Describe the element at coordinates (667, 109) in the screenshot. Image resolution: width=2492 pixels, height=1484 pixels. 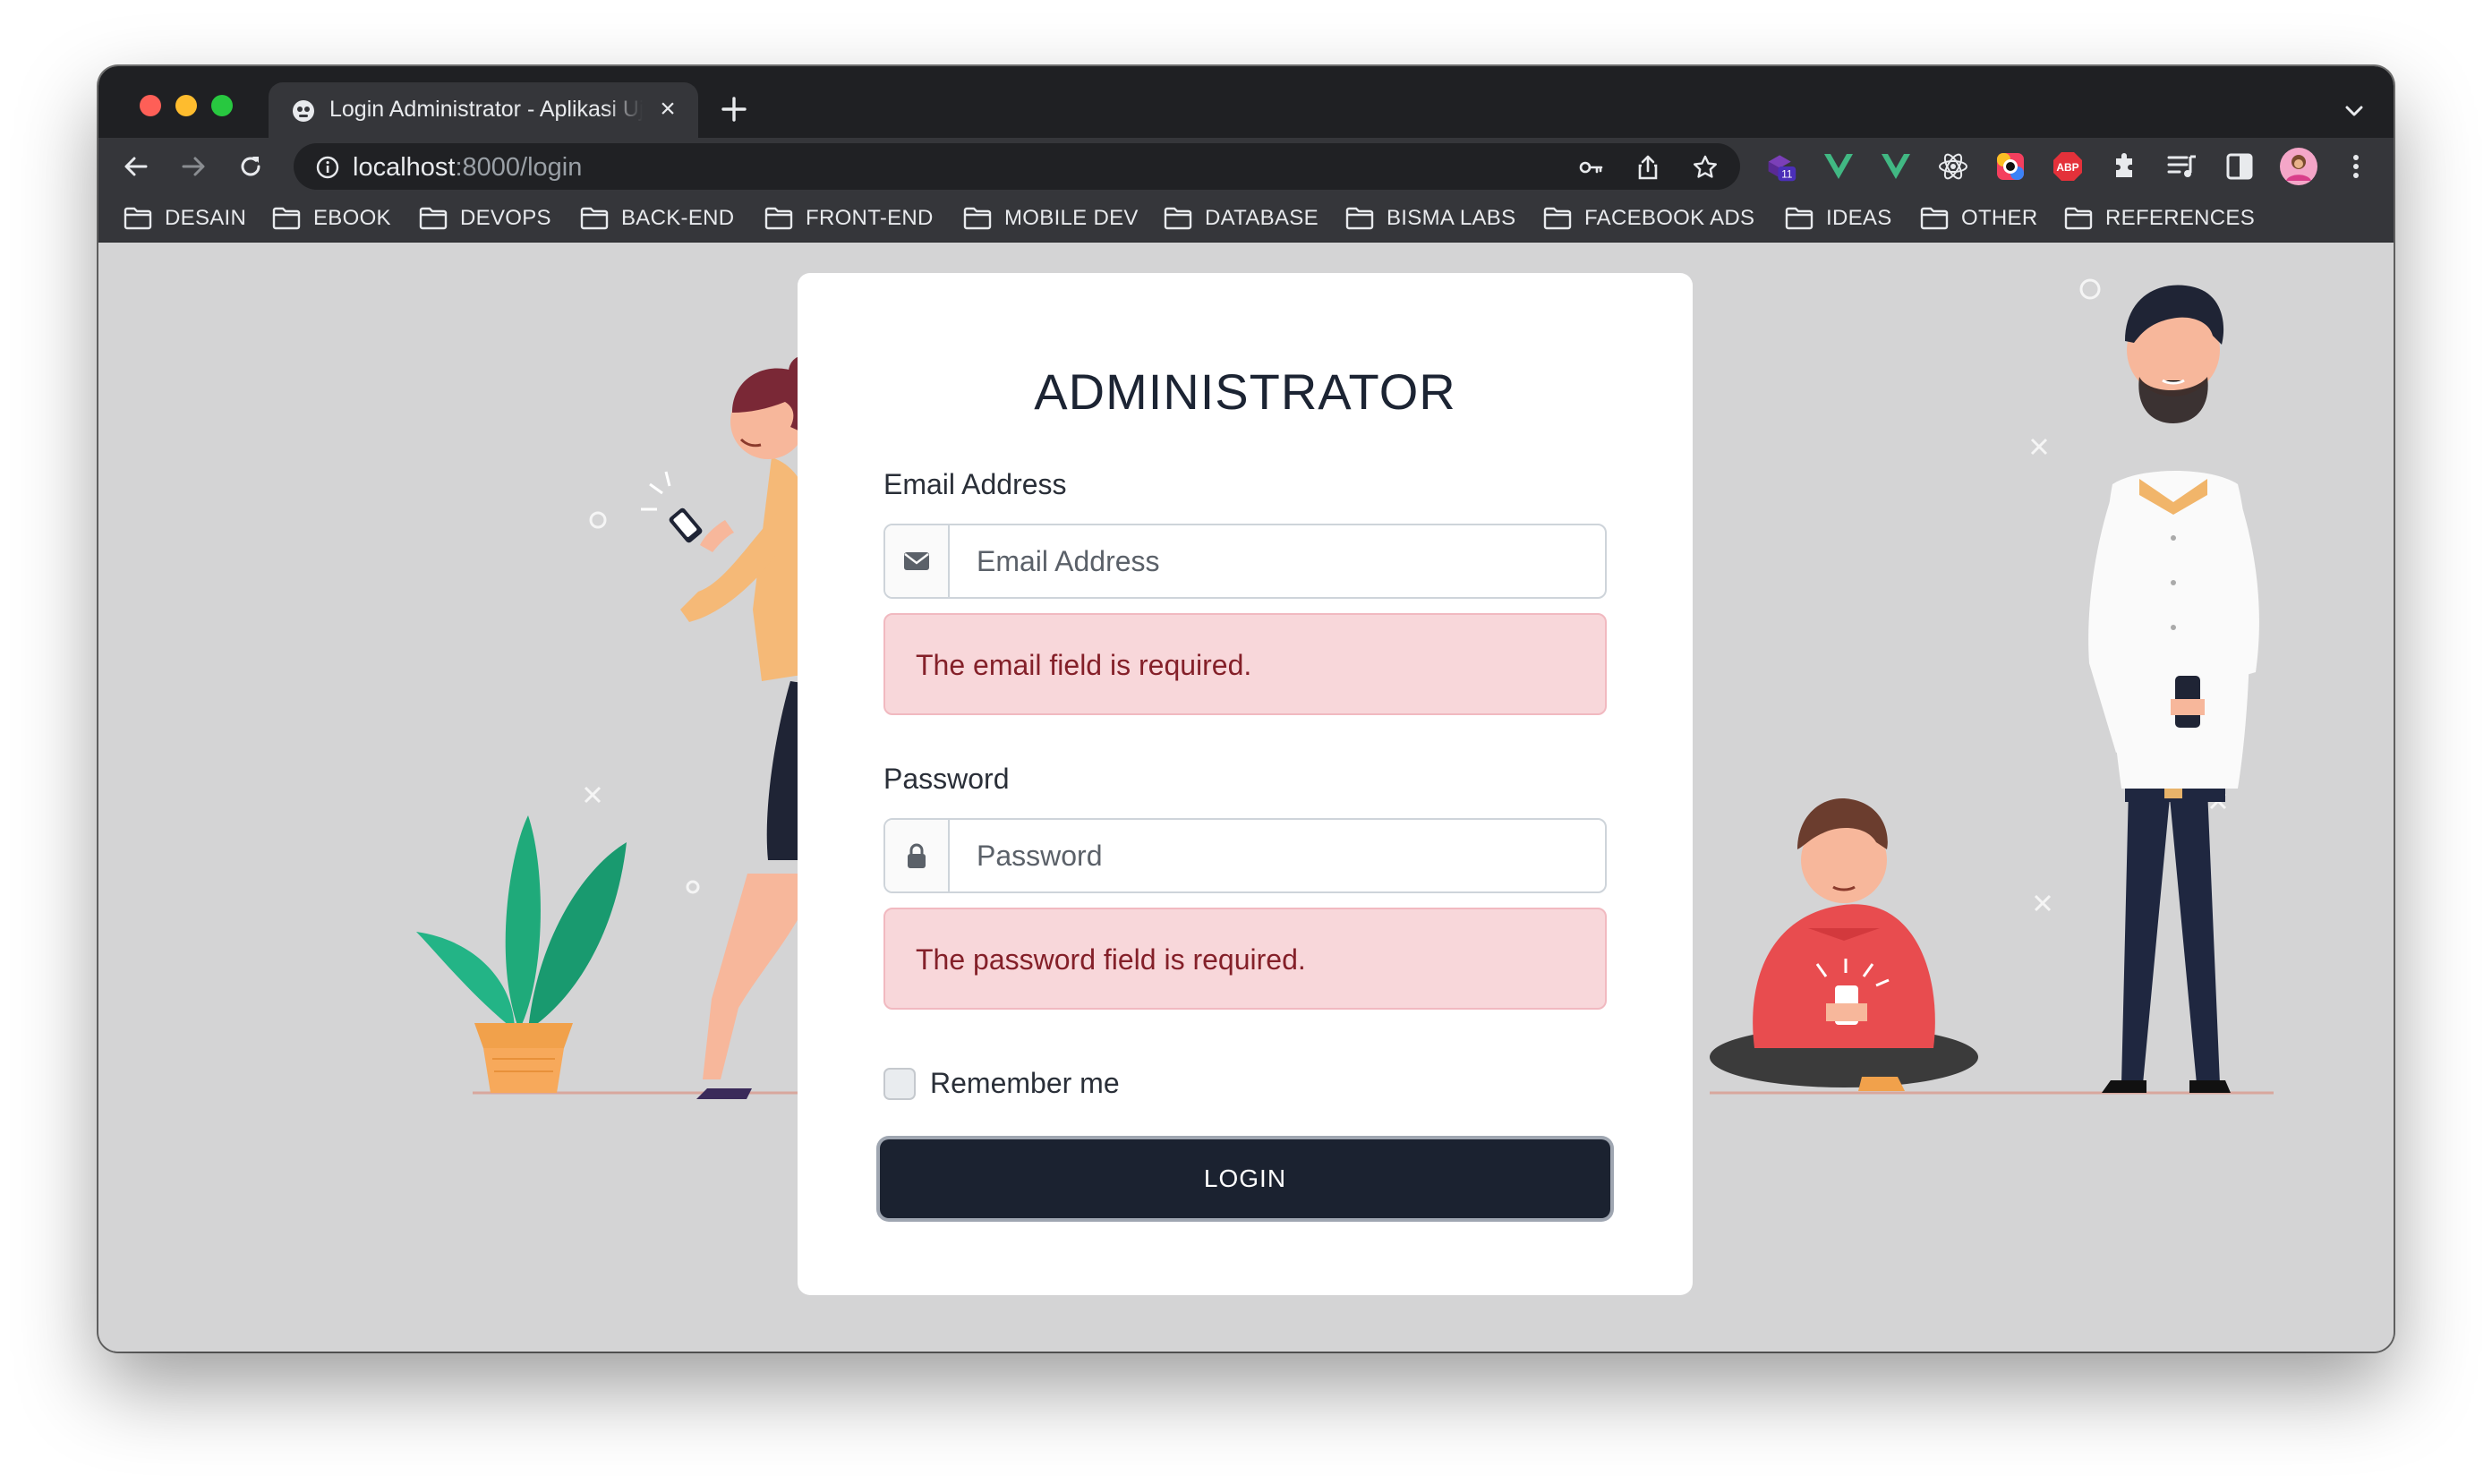
I see `tab-close-icon: ×` at that location.